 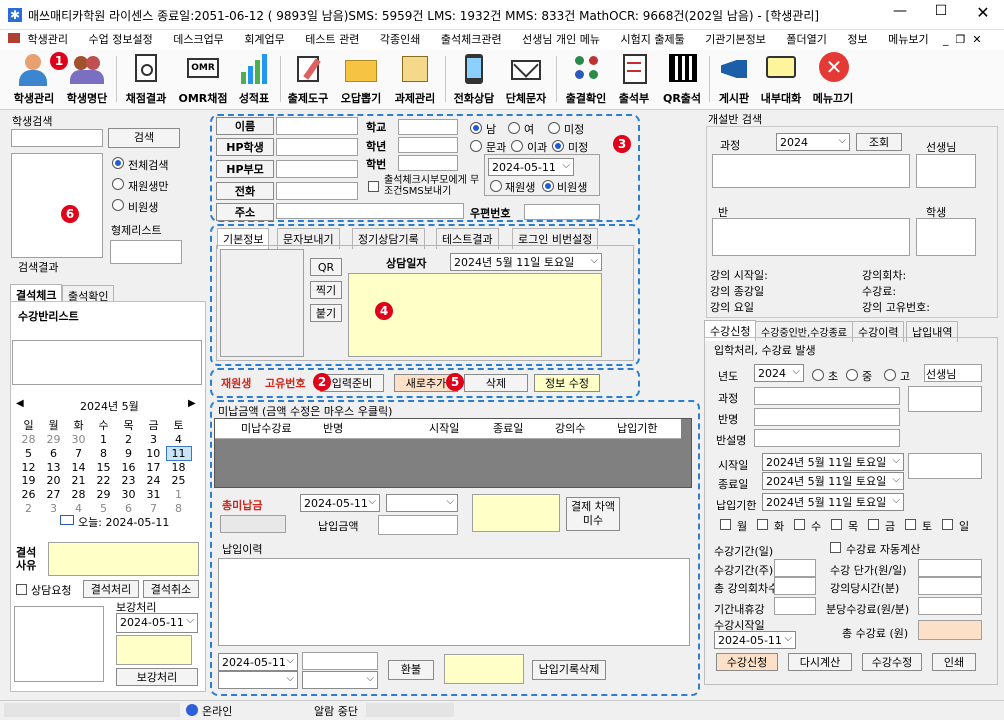 What do you see at coordinates (361, 80) in the screenshot?
I see `tool-wrong-answers: 오답뽑기` at bounding box center [361, 80].